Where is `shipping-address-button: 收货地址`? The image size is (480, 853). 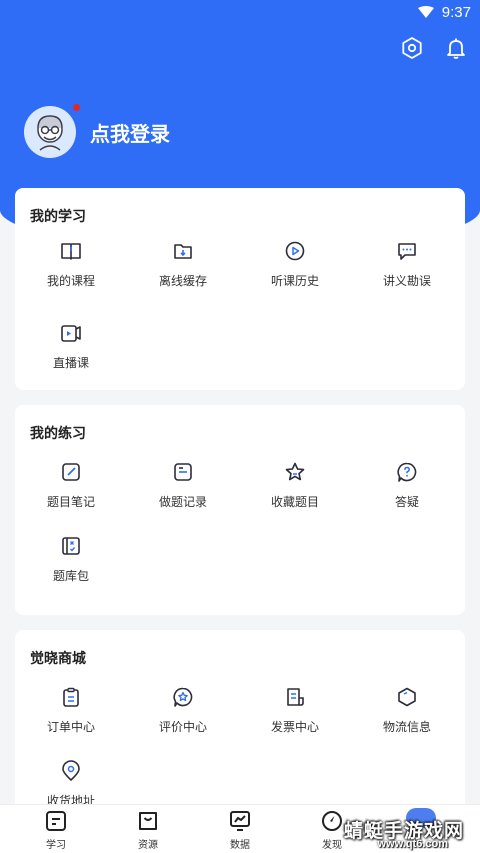 shipping-address-button: 收货地址 is located at coordinates (71, 784).